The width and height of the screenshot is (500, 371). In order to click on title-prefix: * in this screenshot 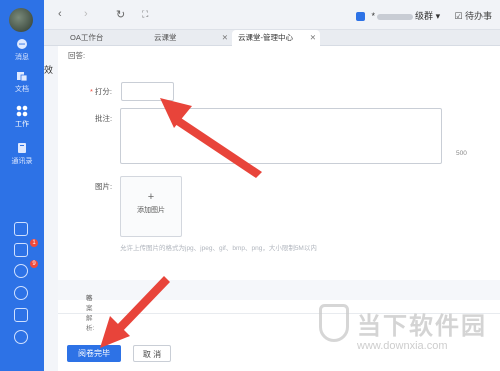, I will do `click(373, 16)`.